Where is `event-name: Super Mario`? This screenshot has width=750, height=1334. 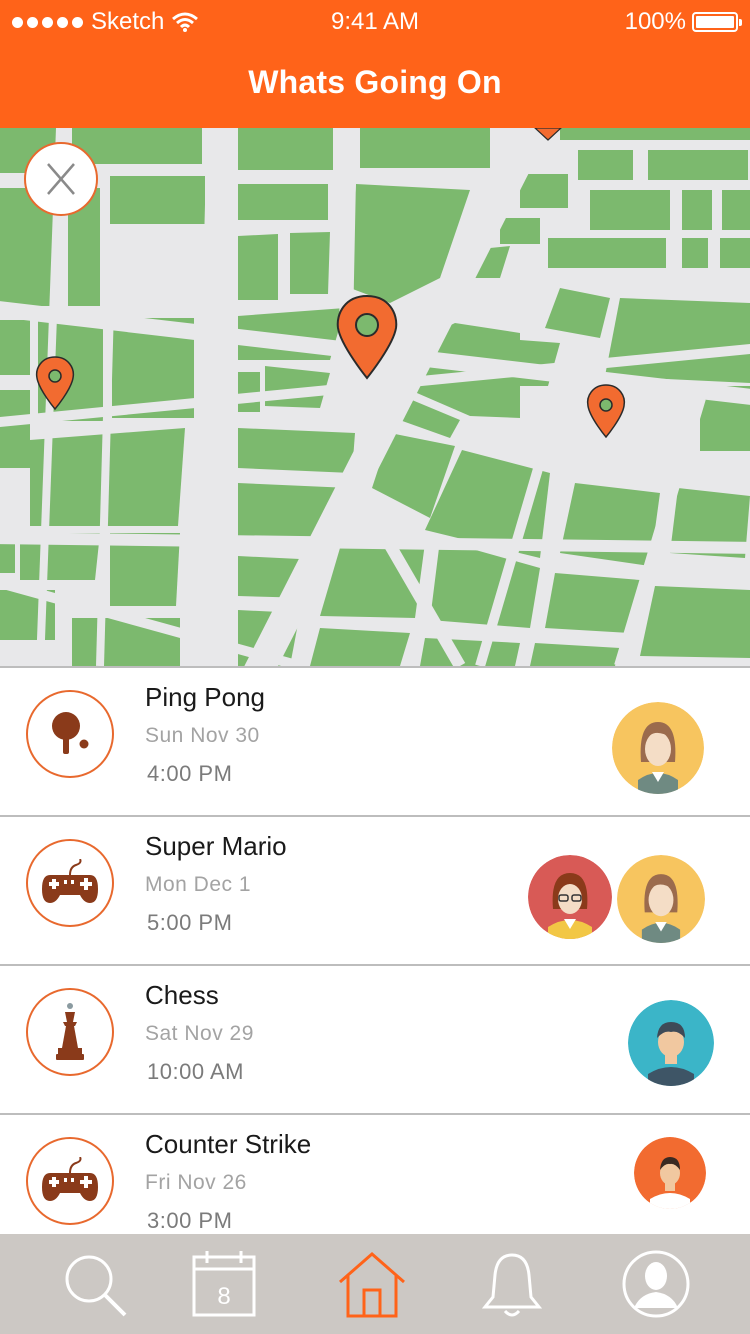 event-name: Super Mario is located at coordinates (216, 846).